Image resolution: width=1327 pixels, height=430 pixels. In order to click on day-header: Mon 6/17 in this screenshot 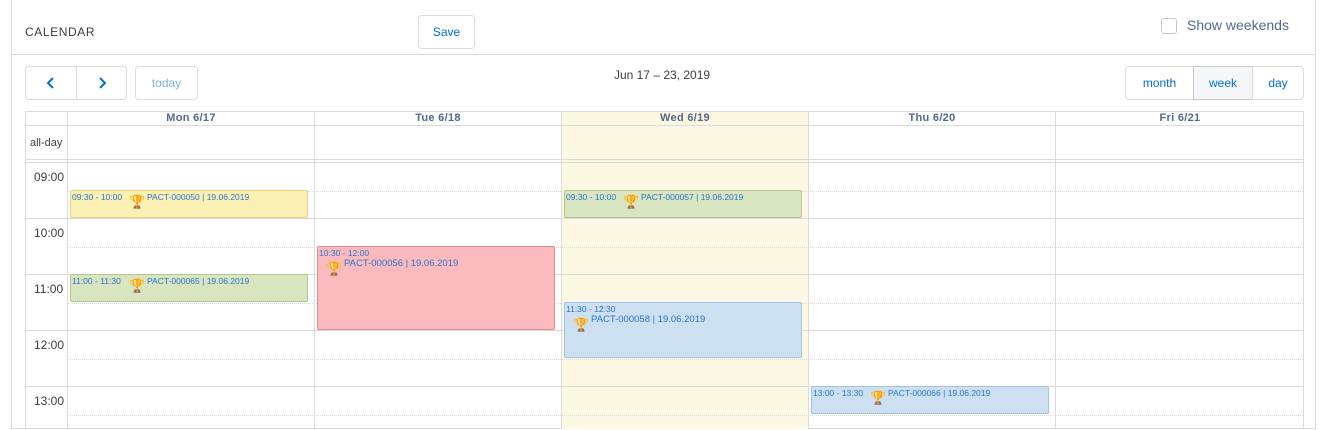, I will do `click(191, 118)`.